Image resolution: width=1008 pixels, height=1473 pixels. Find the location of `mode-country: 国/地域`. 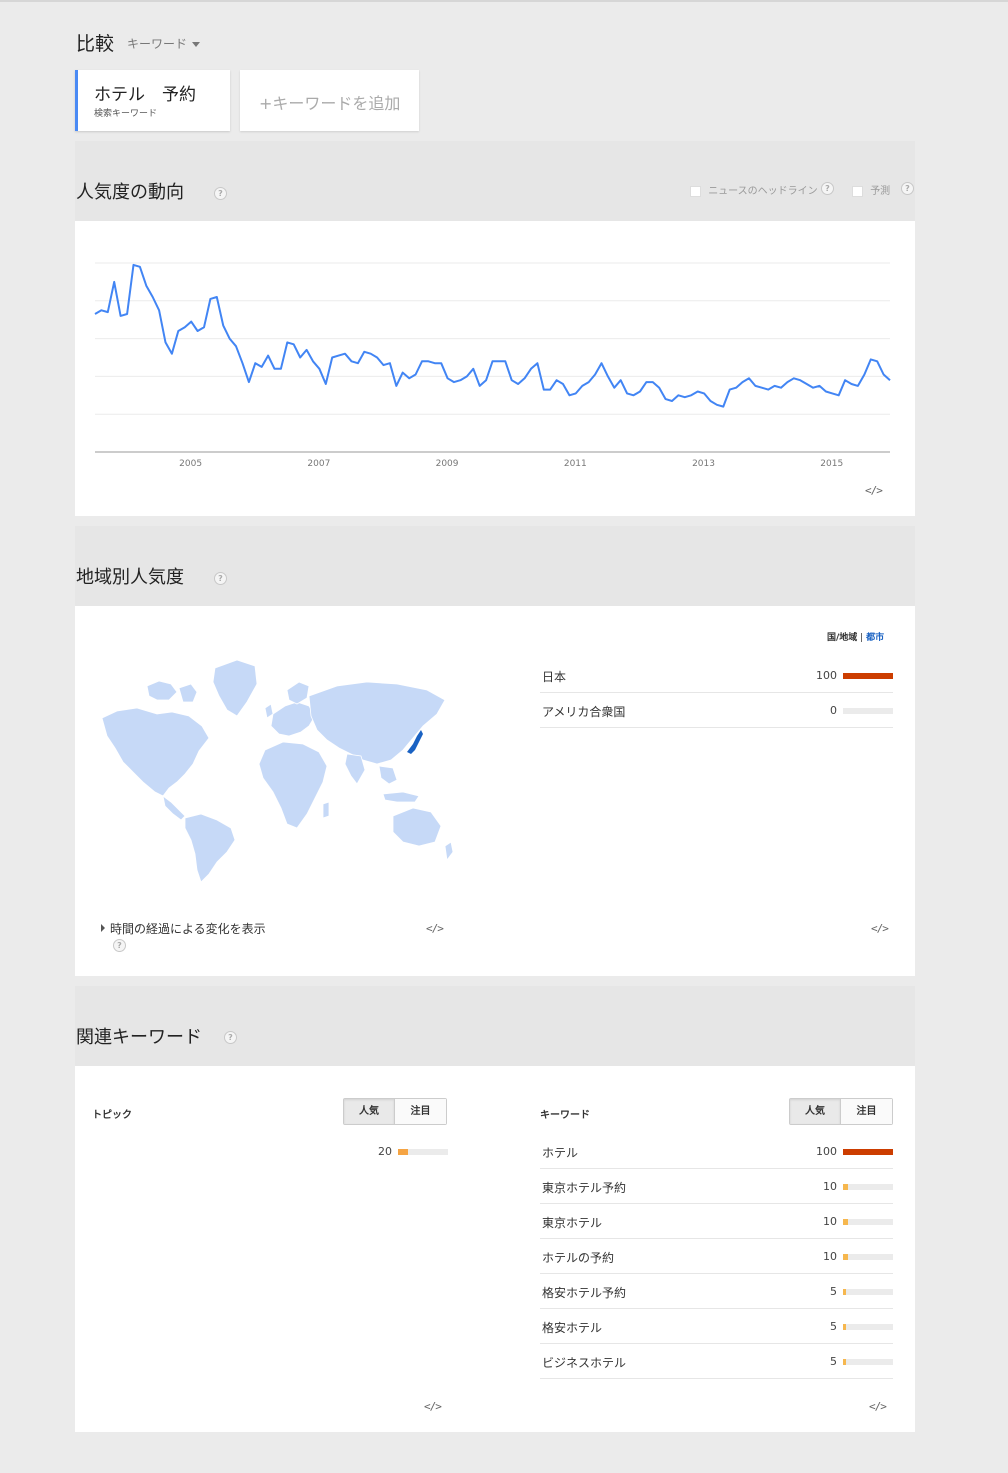

mode-country: 国/地域 is located at coordinates (842, 638).